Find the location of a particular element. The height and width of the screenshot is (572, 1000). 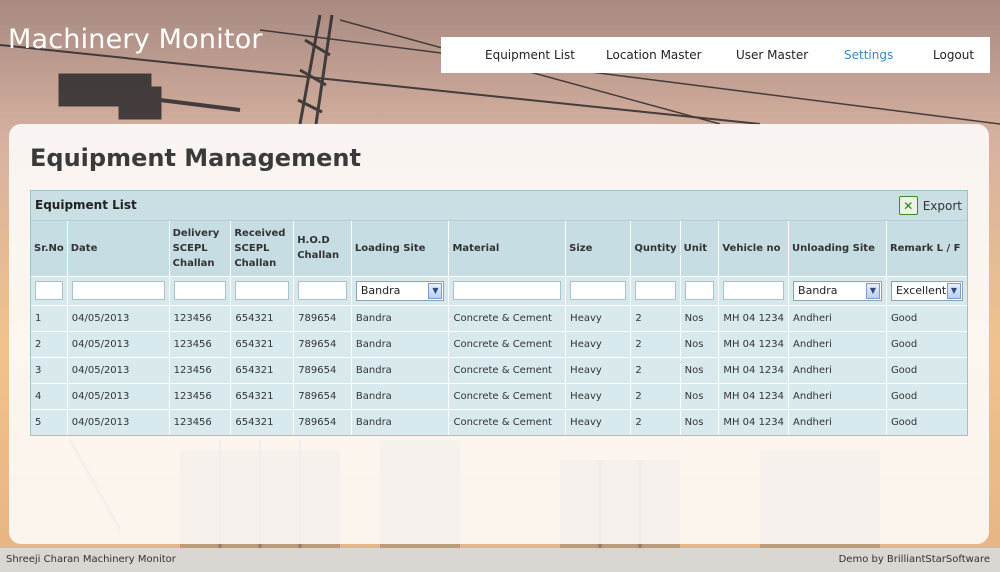

filter-unloading-site-select: Bandra ▼ is located at coordinates (837, 290).